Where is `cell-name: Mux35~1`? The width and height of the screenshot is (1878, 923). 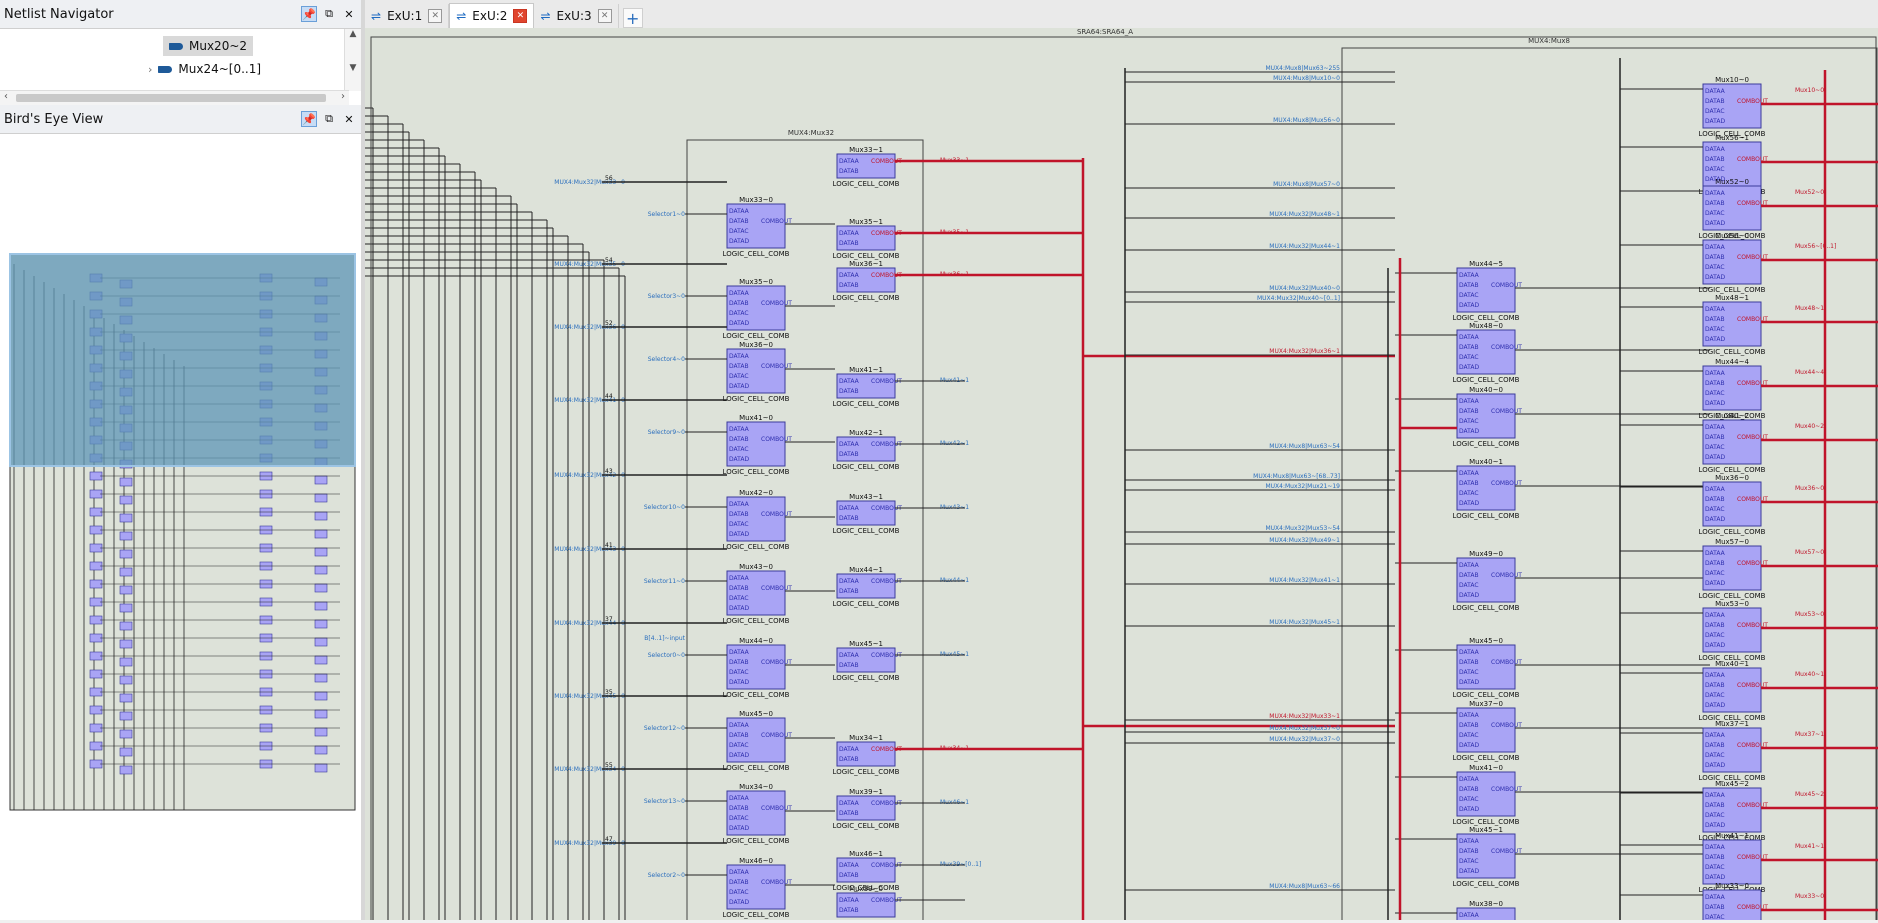
cell-name: Mux35~1 is located at coordinates (866, 222).